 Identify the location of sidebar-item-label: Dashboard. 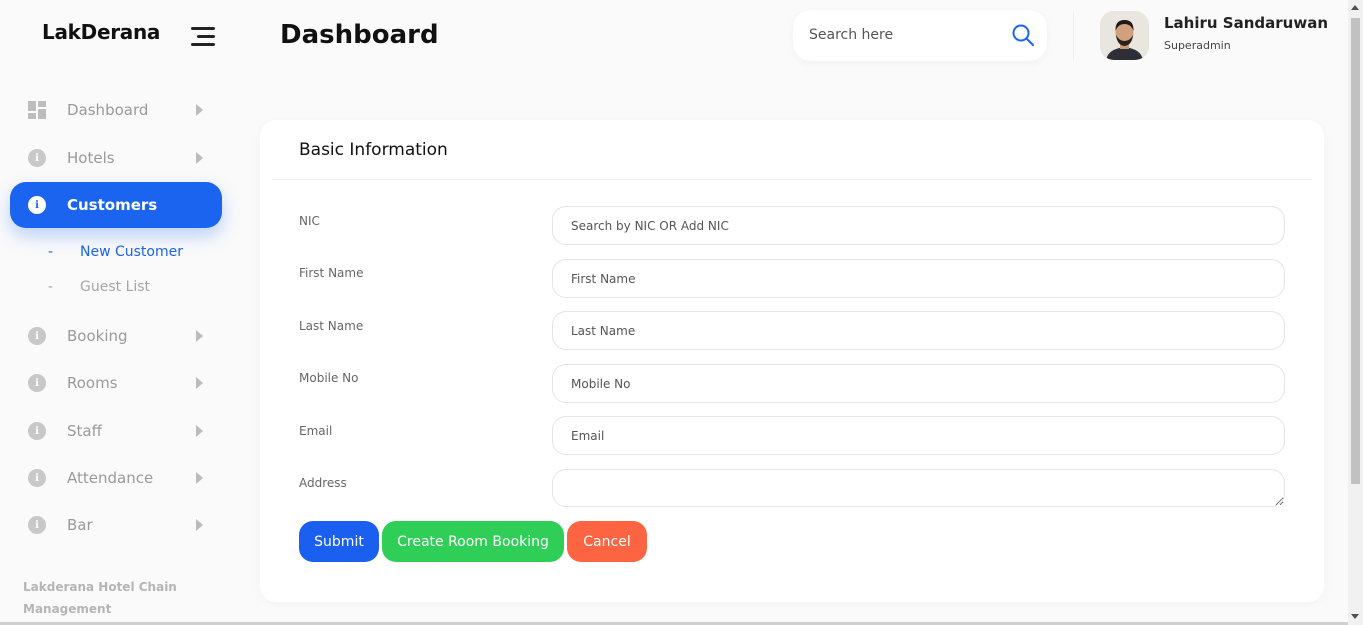
(108, 110).